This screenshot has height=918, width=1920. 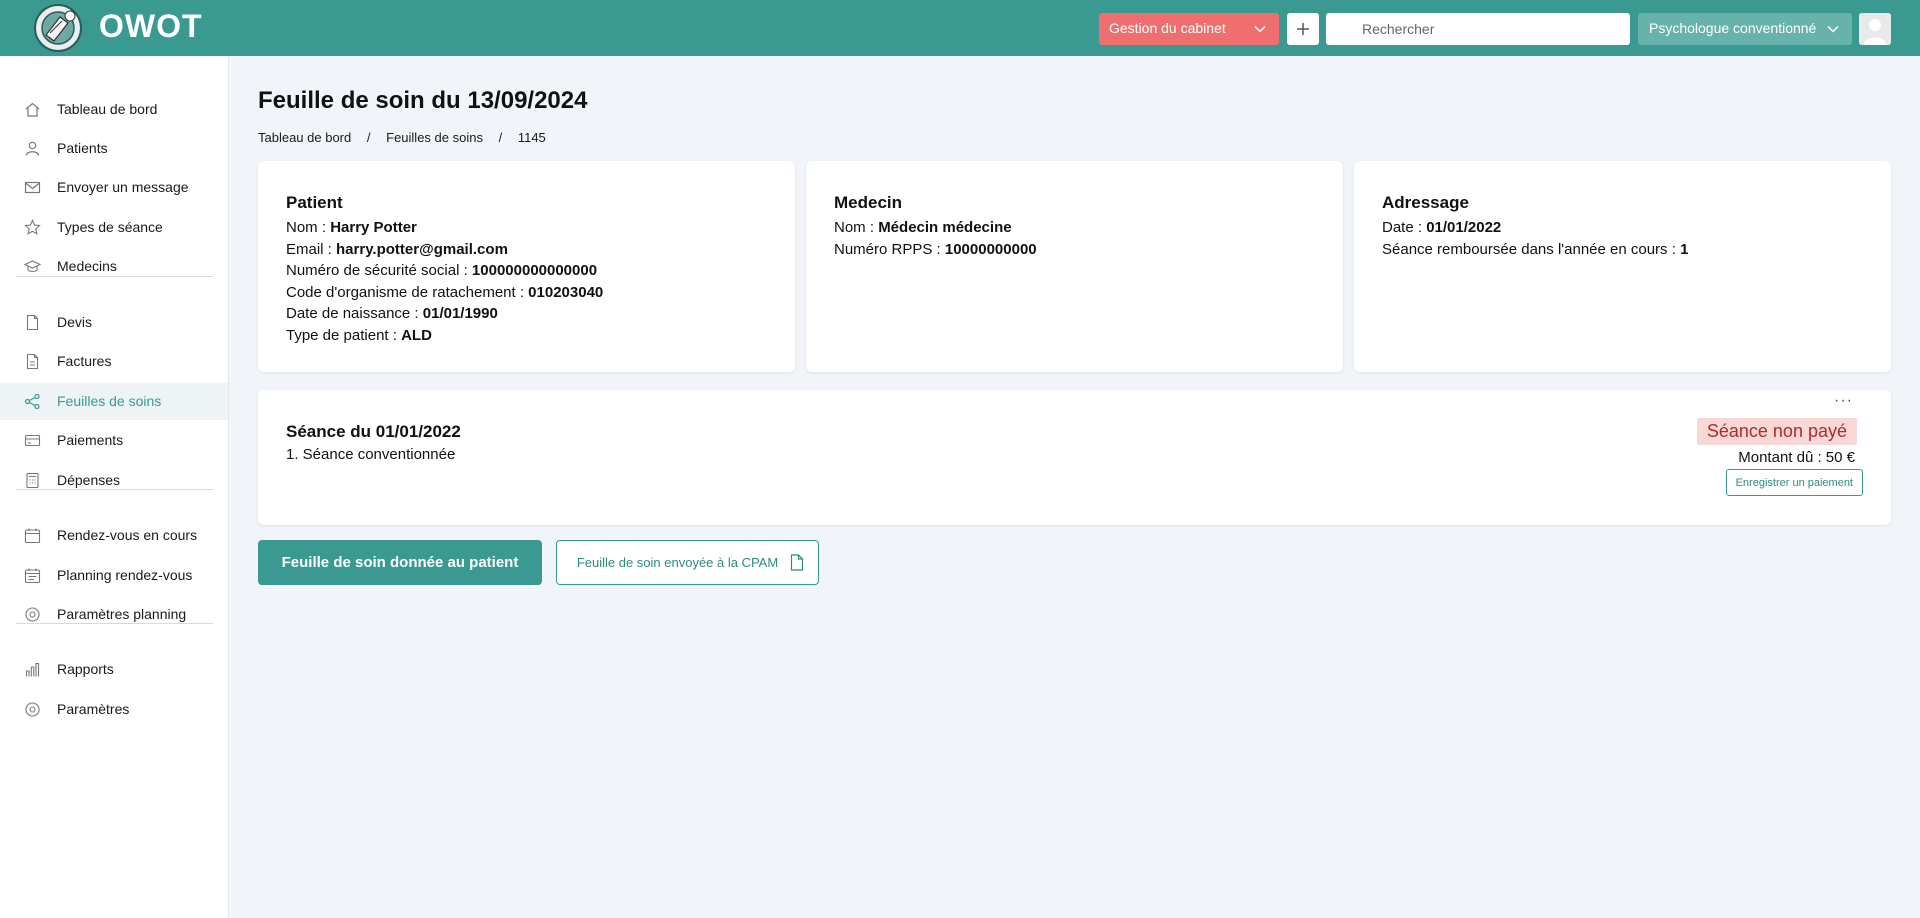 I want to click on sidebar-item-label: Patients, so click(x=82, y=148).